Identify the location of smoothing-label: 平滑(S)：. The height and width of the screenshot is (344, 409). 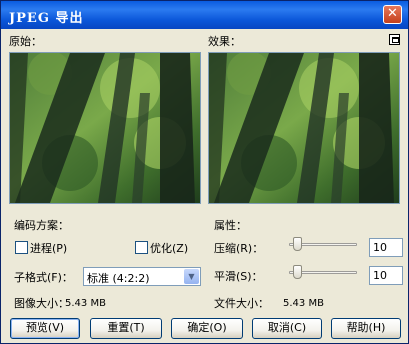
(238, 276).